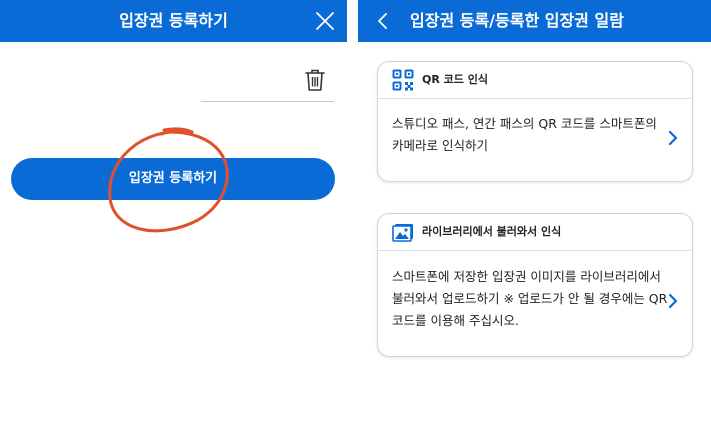 This screenshot has height=430, width=711. I want to click on page-title: 입장권 등록하기, so click(173, 20).